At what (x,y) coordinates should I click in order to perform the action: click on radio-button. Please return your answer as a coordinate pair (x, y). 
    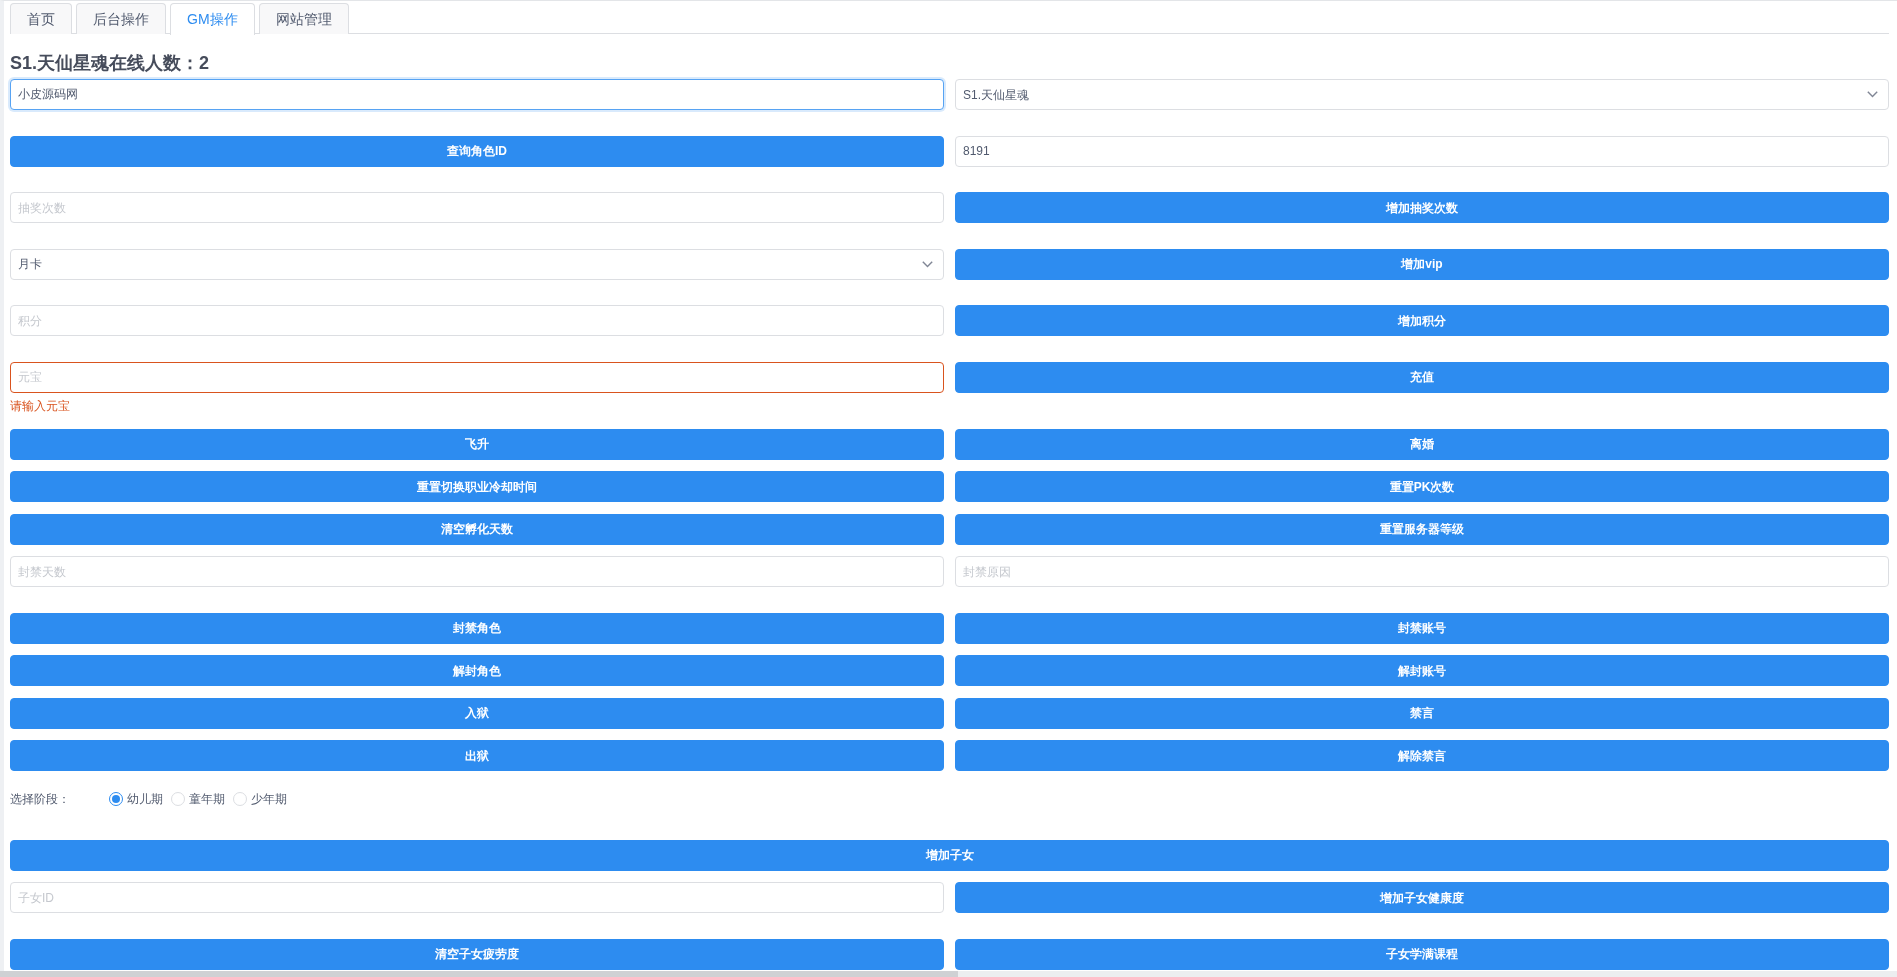
    Looking at the image, I should click on (116, 798).